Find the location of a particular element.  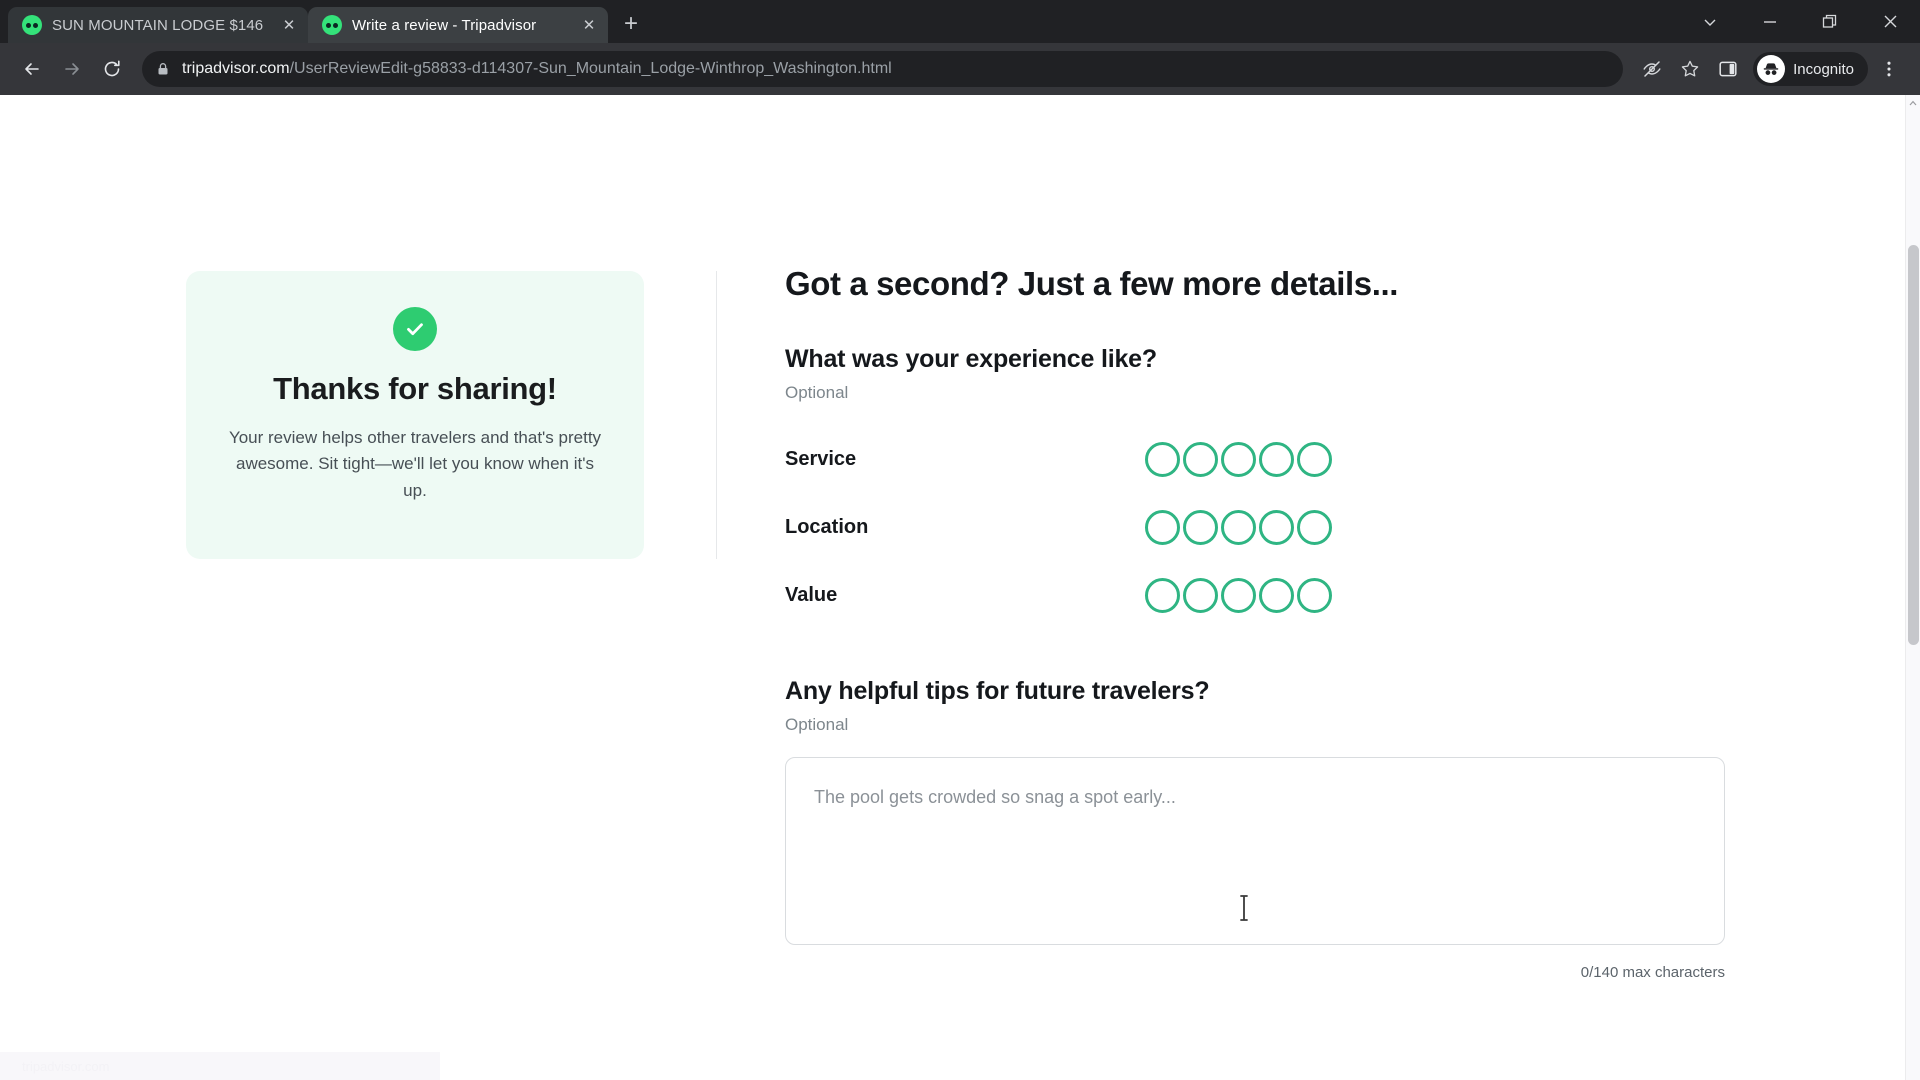

rating-row-service: Service is located at coordinates (1265, 459).